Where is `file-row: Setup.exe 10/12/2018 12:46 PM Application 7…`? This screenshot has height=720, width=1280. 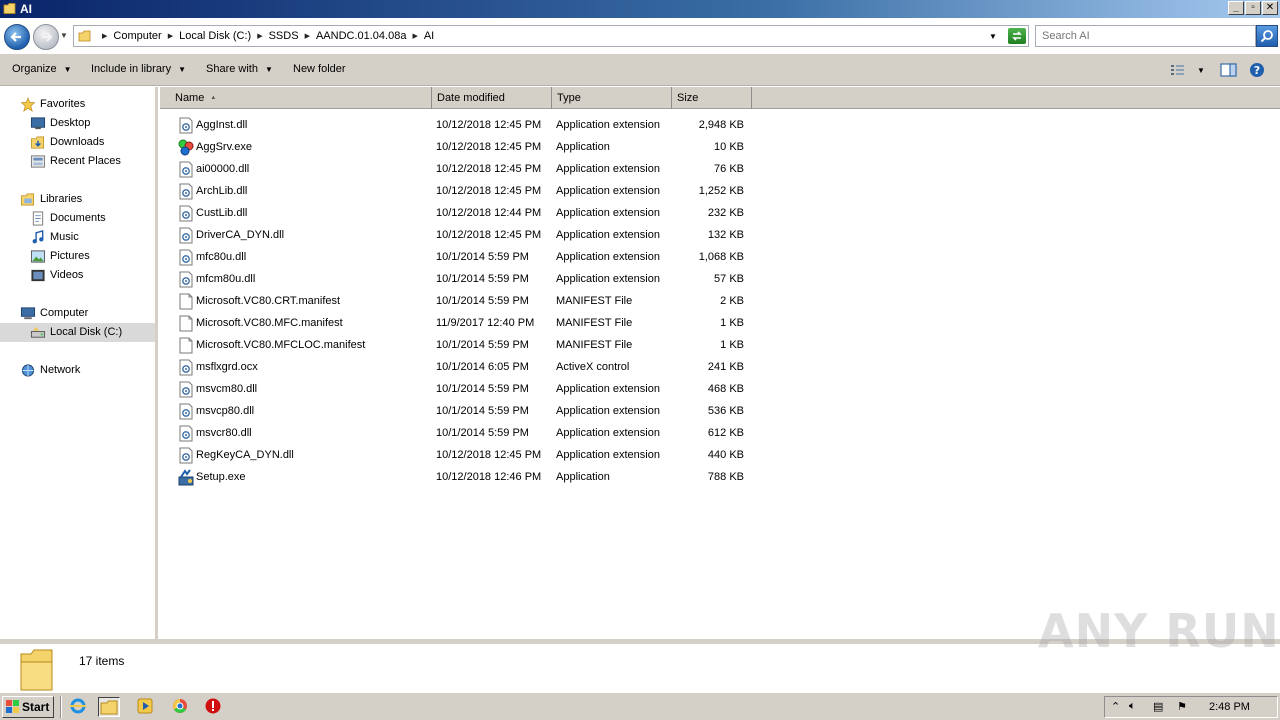 file-row: Setup.exe 10/12/2018 12:46 PM Application 7… is located at coordinates (720, 478).